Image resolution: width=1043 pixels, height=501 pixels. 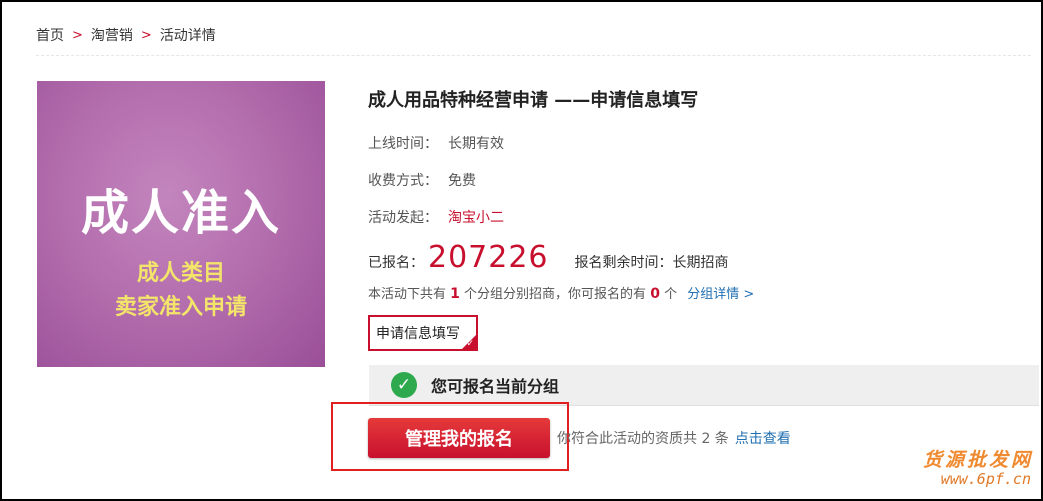 I want to click on fee-row: 收费方式： 免费, so click(x=422, y=180).